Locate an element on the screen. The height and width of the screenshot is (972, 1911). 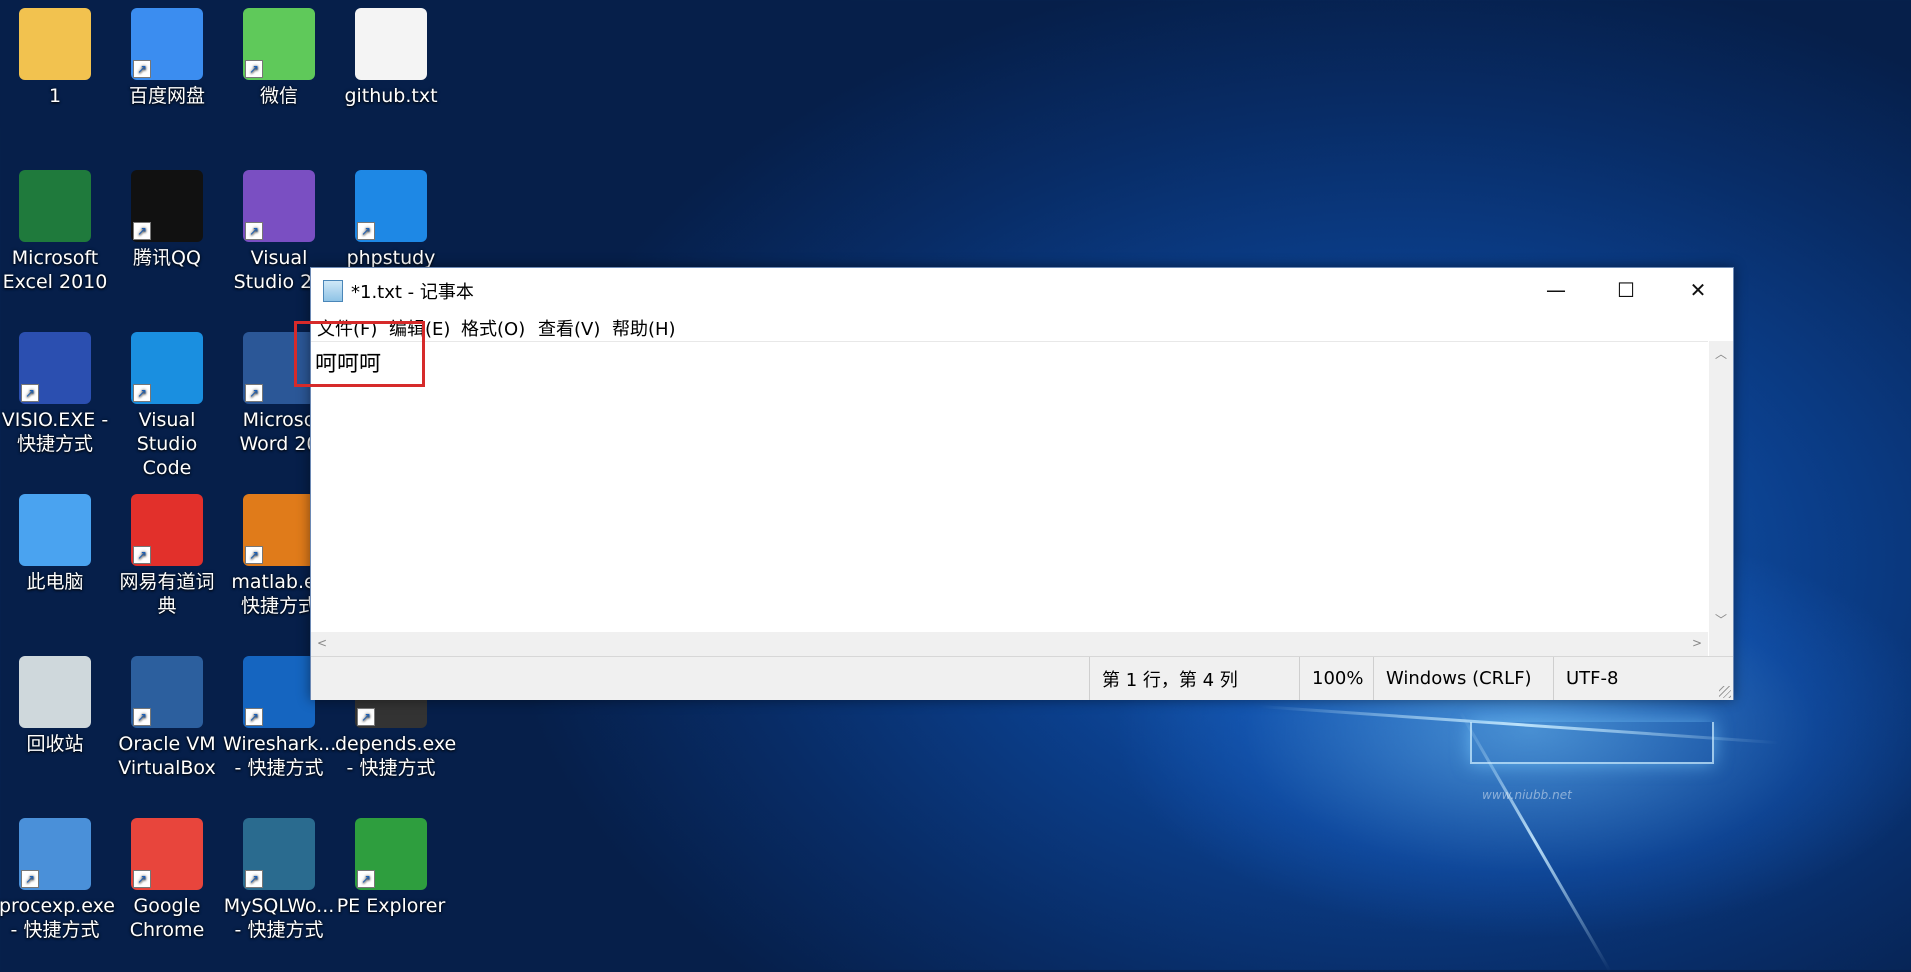
desktop-icon: ↗ Oracle VM VirtualBox is located at coordinates (167, 718).